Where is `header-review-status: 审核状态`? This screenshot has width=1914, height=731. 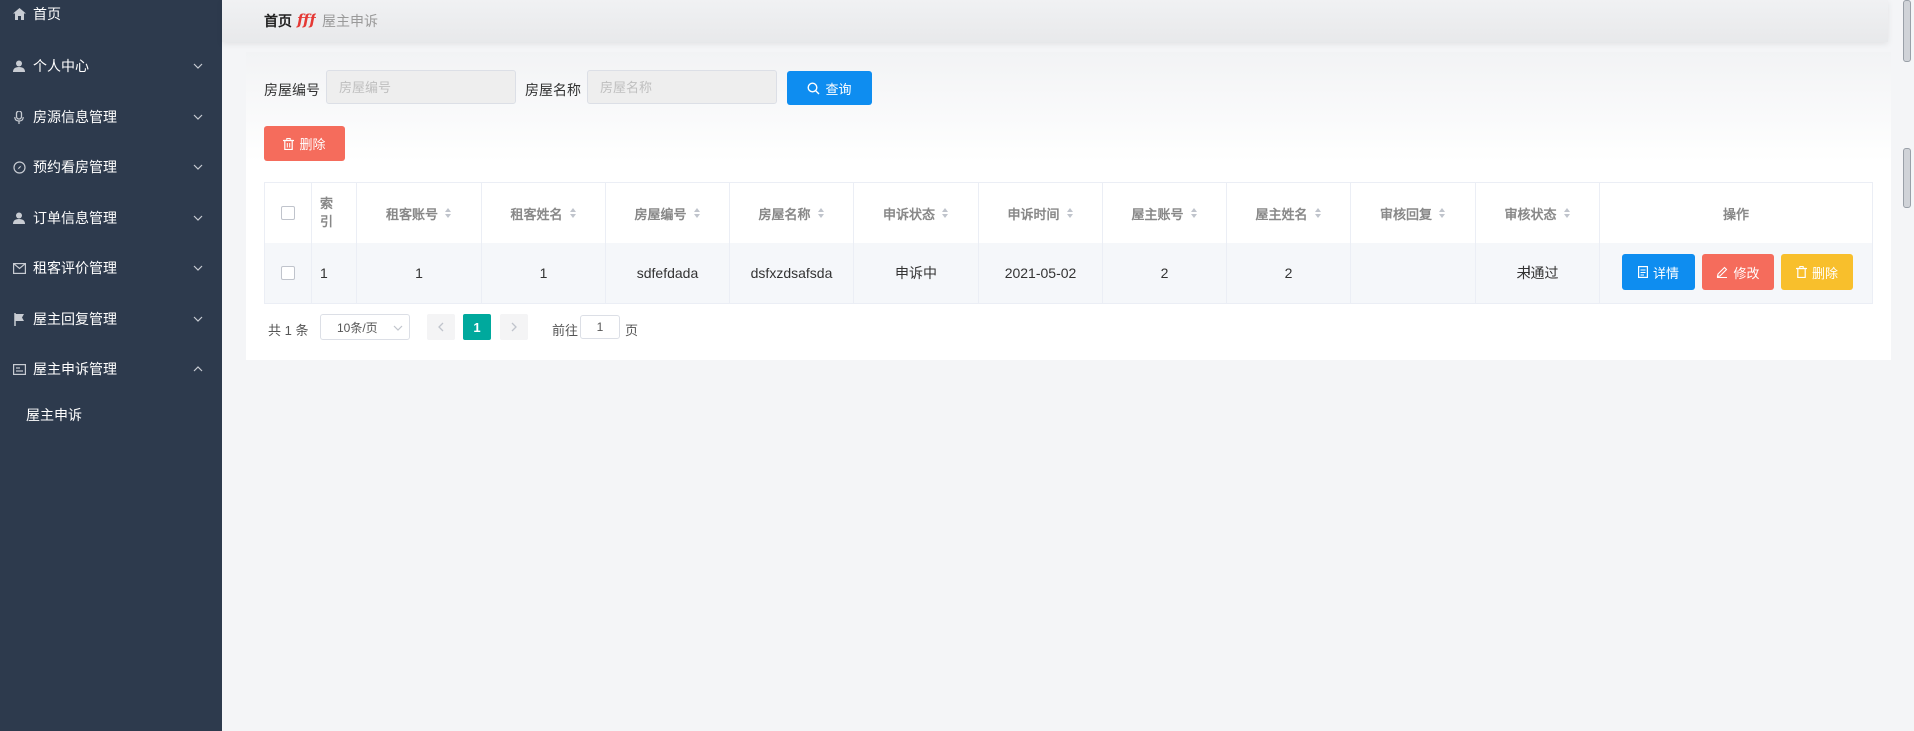
header-review-status: 审核状态 is located at coordinates (1538, 213).